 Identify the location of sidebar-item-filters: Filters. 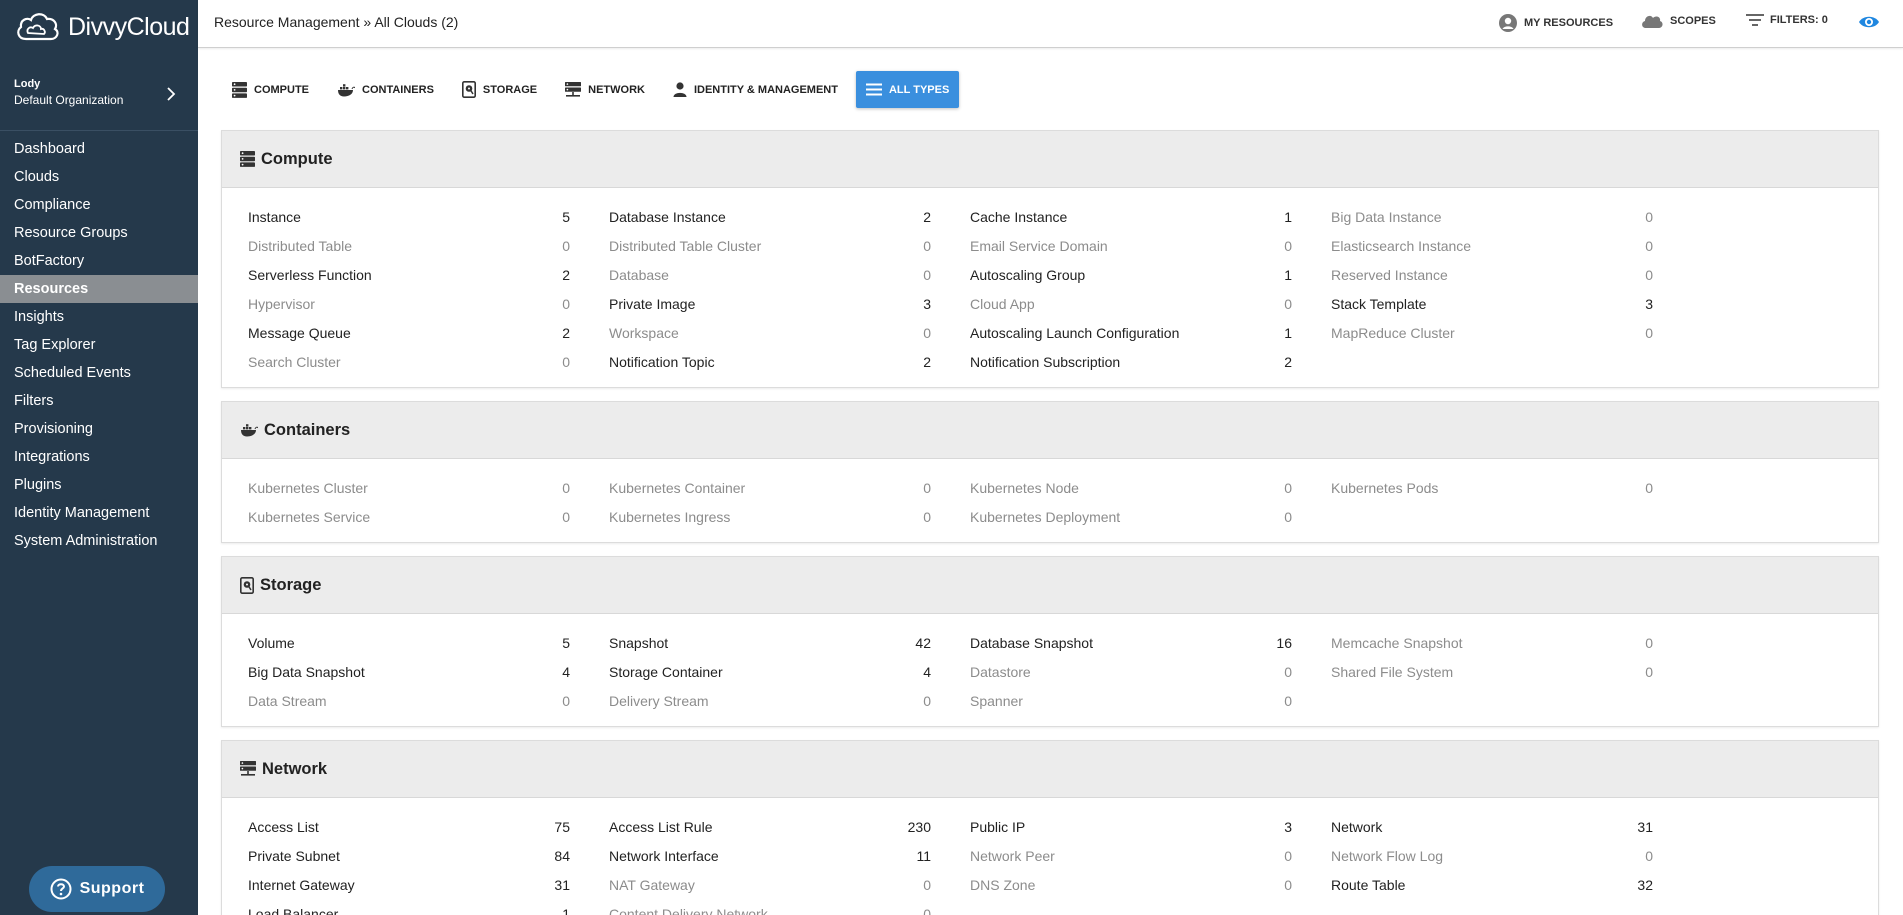
(99, 401).